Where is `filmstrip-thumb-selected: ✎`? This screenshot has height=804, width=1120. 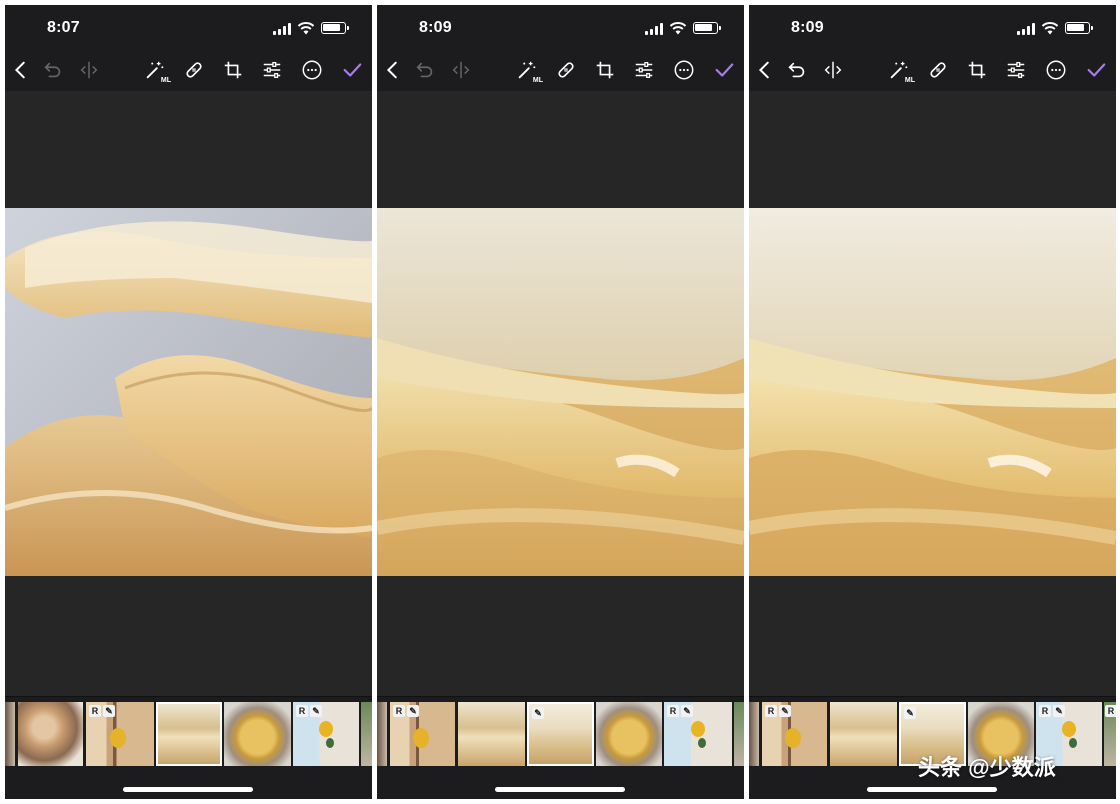
filmstrip-thumb-selected: ✎ is located at coordinates (560, 734).